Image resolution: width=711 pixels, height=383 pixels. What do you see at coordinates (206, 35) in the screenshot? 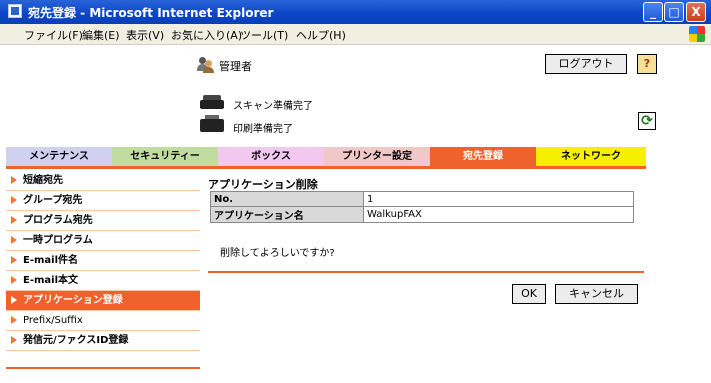
I see `menu-favorites: お気に入り(A)` at bounding box center [206, 35].